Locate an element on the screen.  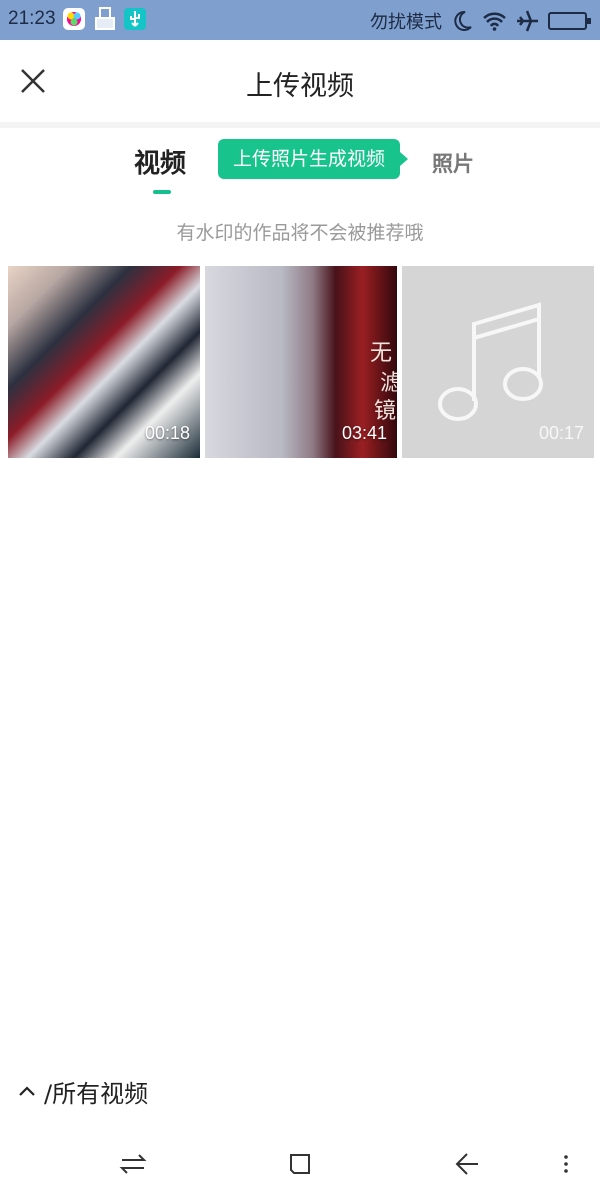
video-duration: 00:17 is located at coordinates (561, 433).